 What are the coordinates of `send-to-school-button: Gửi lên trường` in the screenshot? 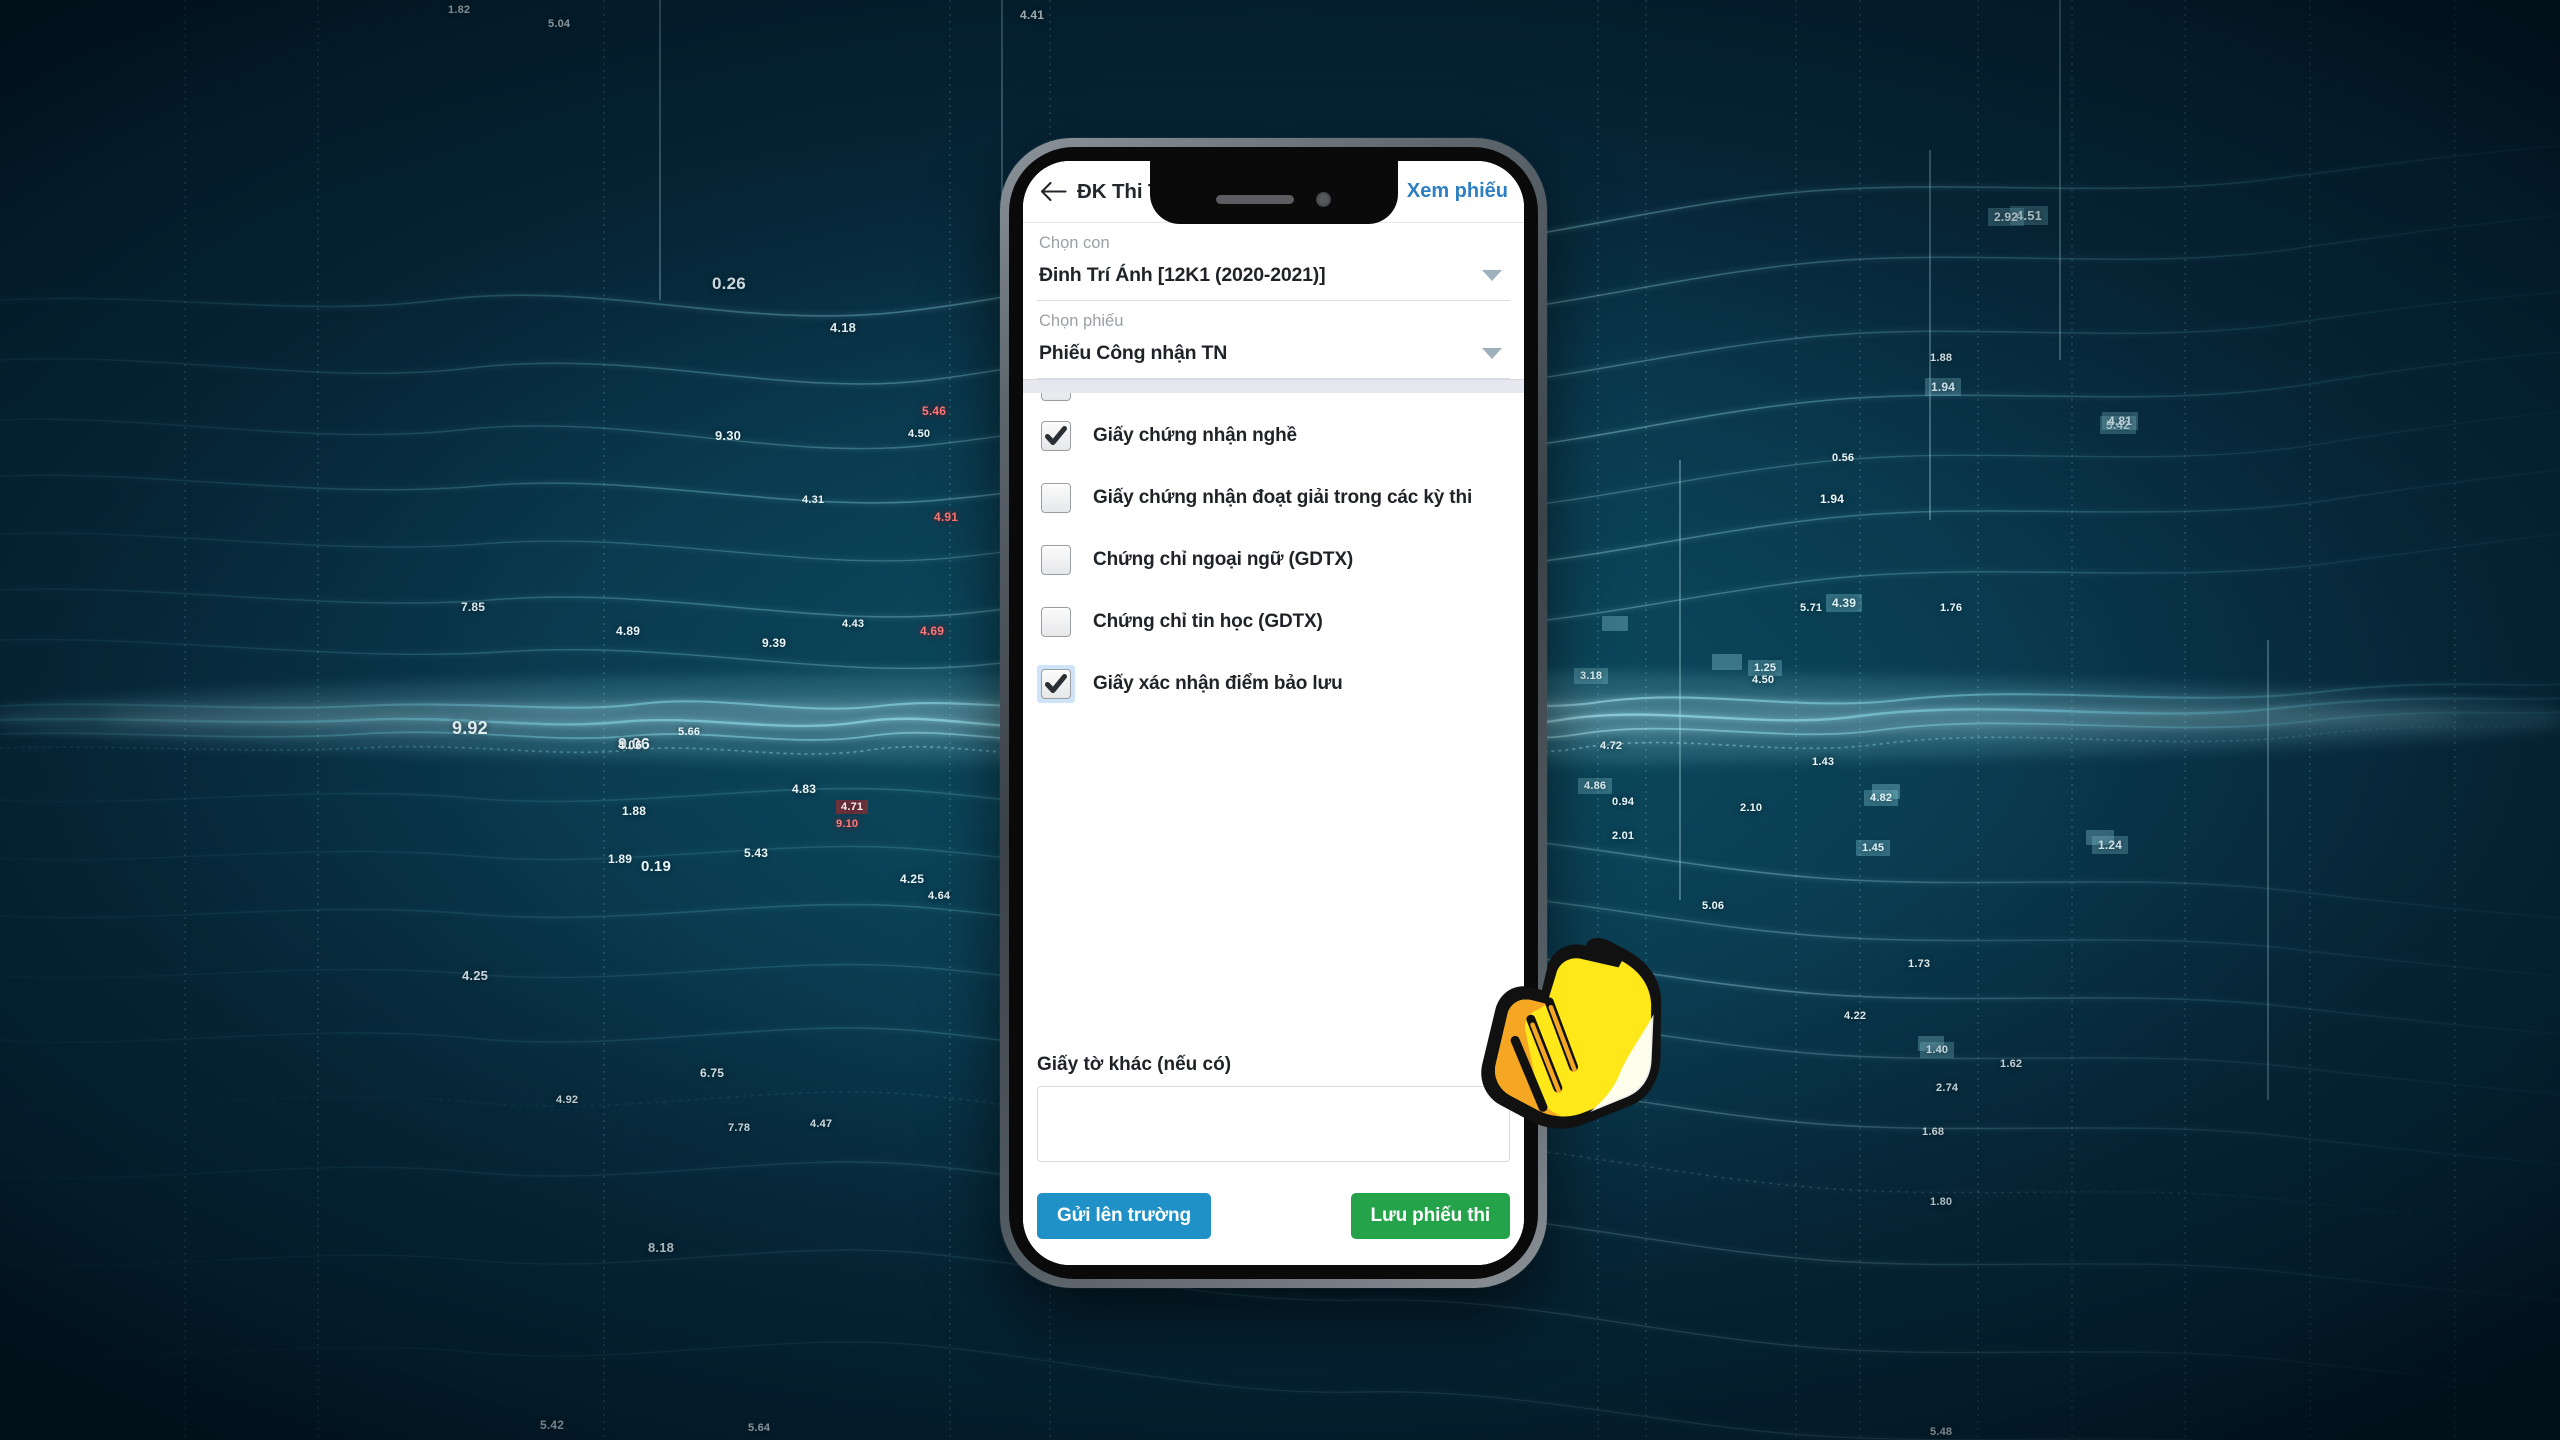 It's located at (1124, 1216).